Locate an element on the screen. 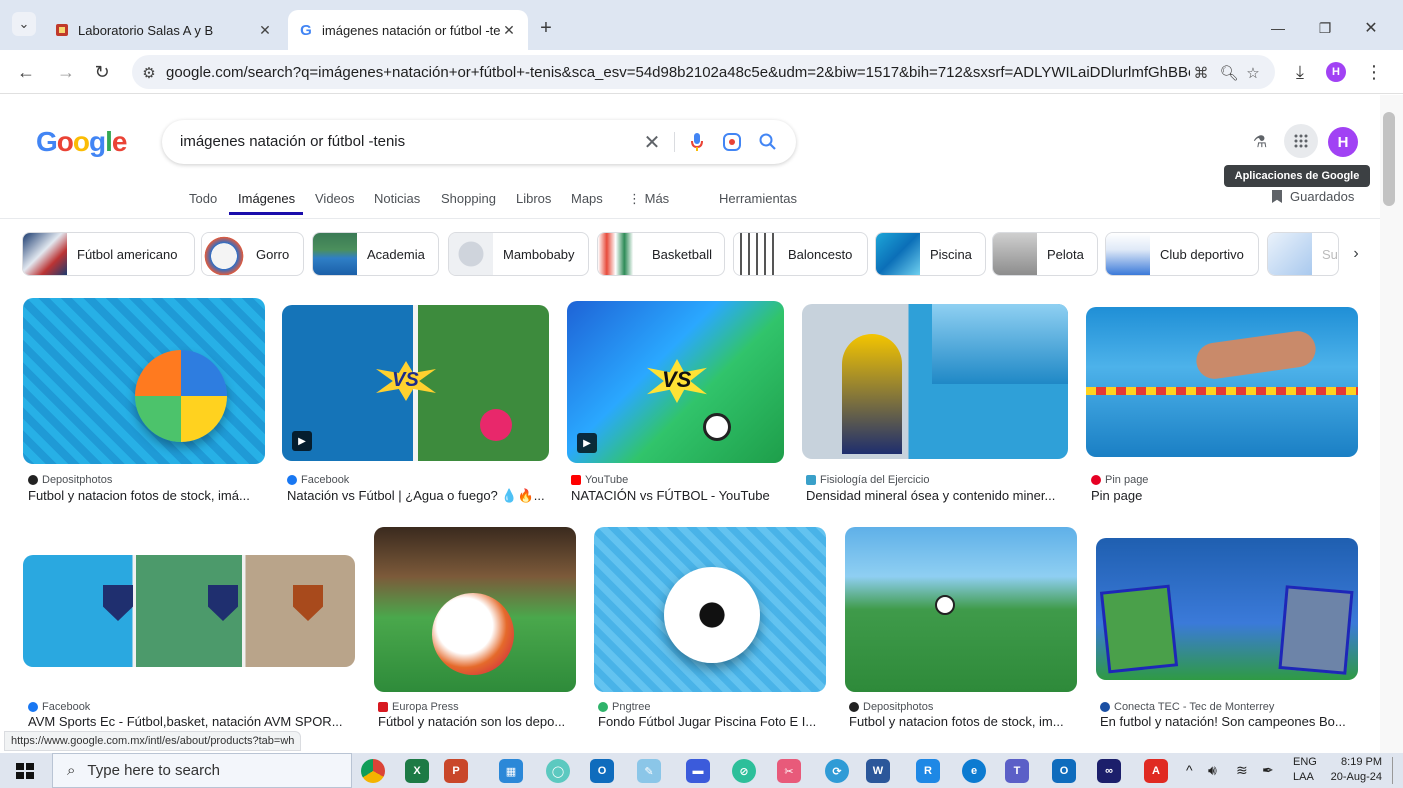 This screenshot has height=788, width=1403. app-icon: ⊘ is located at coordinates (744, 771).